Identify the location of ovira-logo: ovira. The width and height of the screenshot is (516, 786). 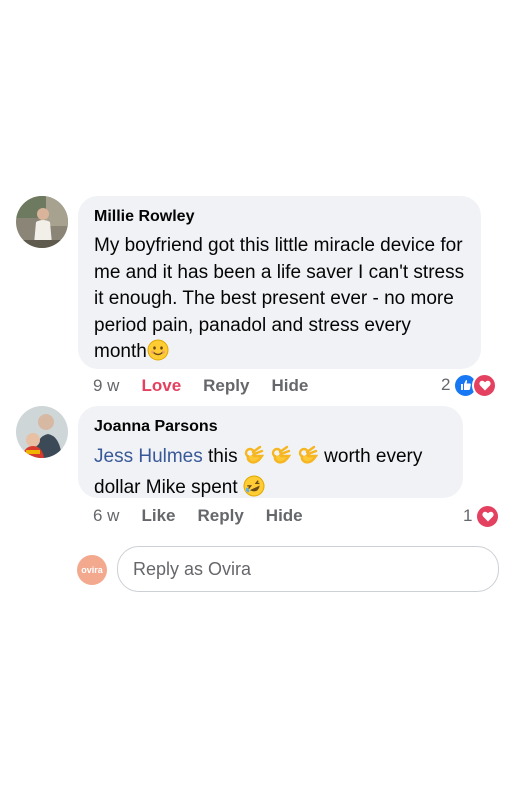
(92, 570).